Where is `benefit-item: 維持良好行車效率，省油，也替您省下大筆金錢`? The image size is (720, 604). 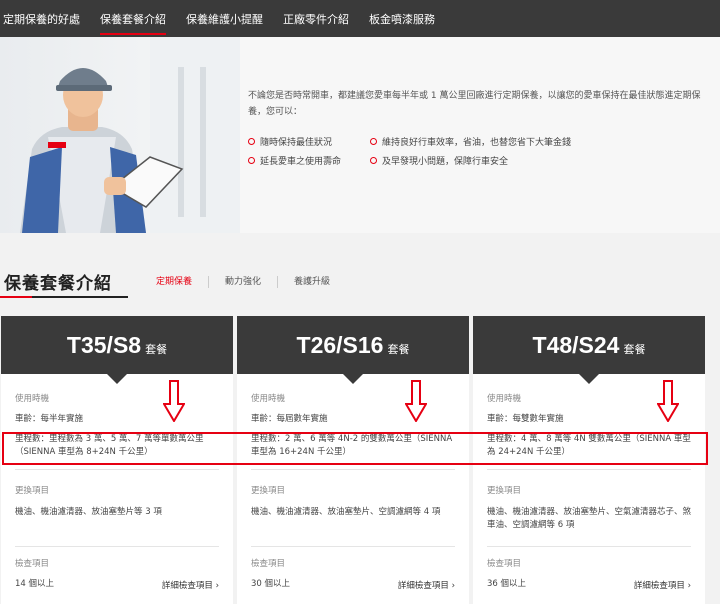 benefit-item: 維持良好行車效率，省油，也替您省下大筆金錢 is located at coordinates (520, 141).